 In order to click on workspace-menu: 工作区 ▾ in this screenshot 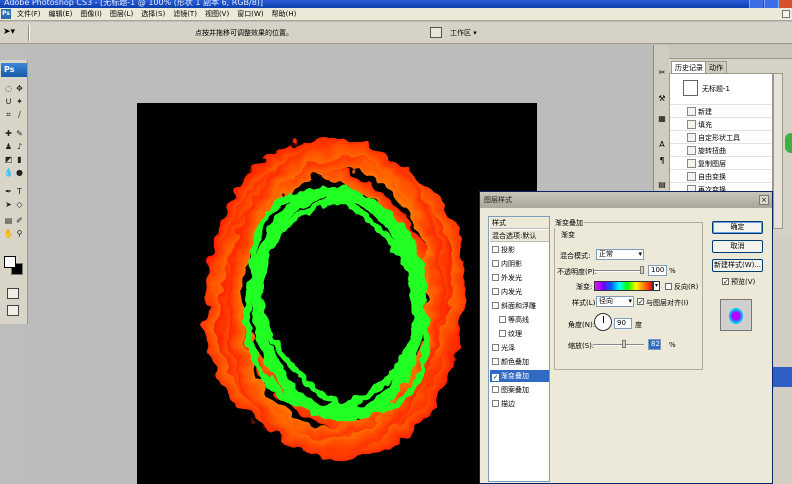, I will do `click(463, 33)`.